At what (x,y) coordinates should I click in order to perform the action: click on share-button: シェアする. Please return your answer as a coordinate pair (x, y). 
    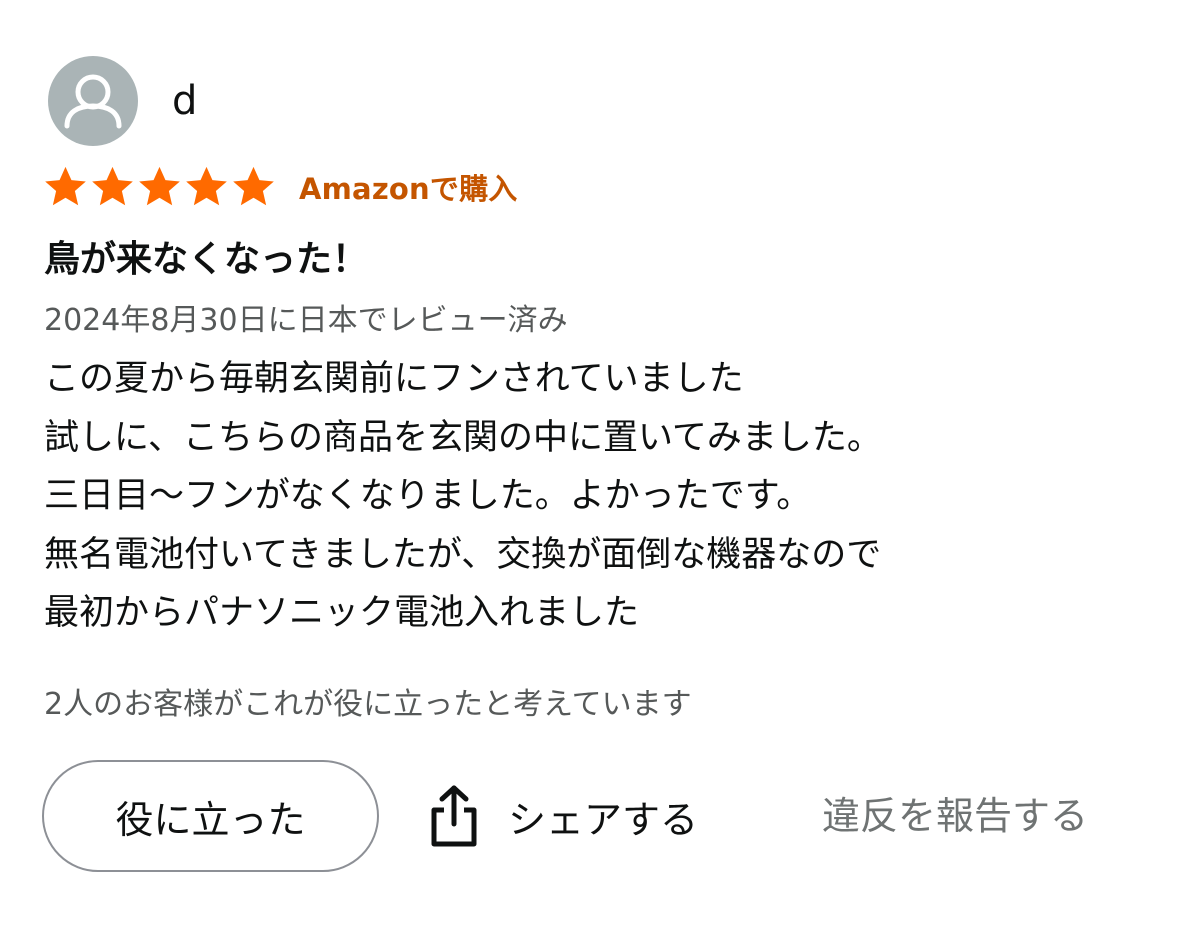
    Looking at the image, I should click on (562, 816).